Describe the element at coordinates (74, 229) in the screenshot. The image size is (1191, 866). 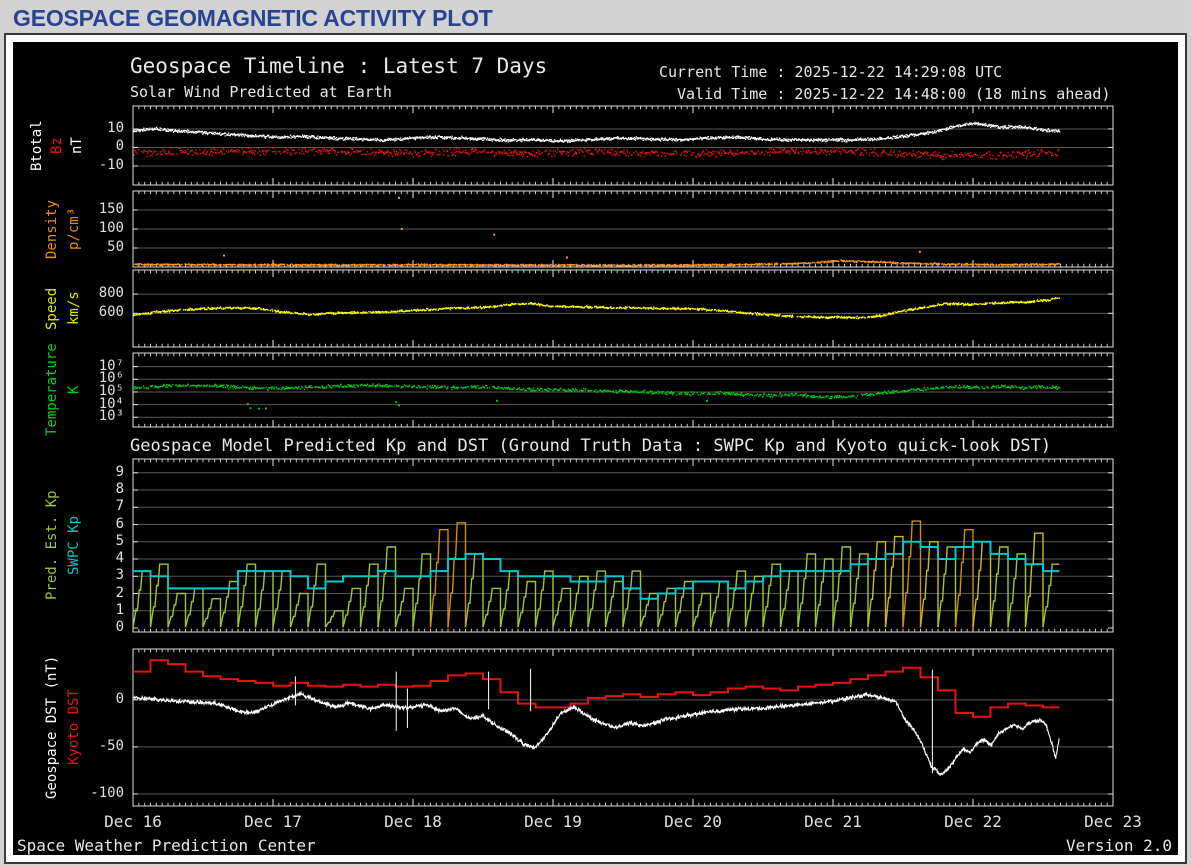
I see `axis-label-density-1: p/cm³` at that location.